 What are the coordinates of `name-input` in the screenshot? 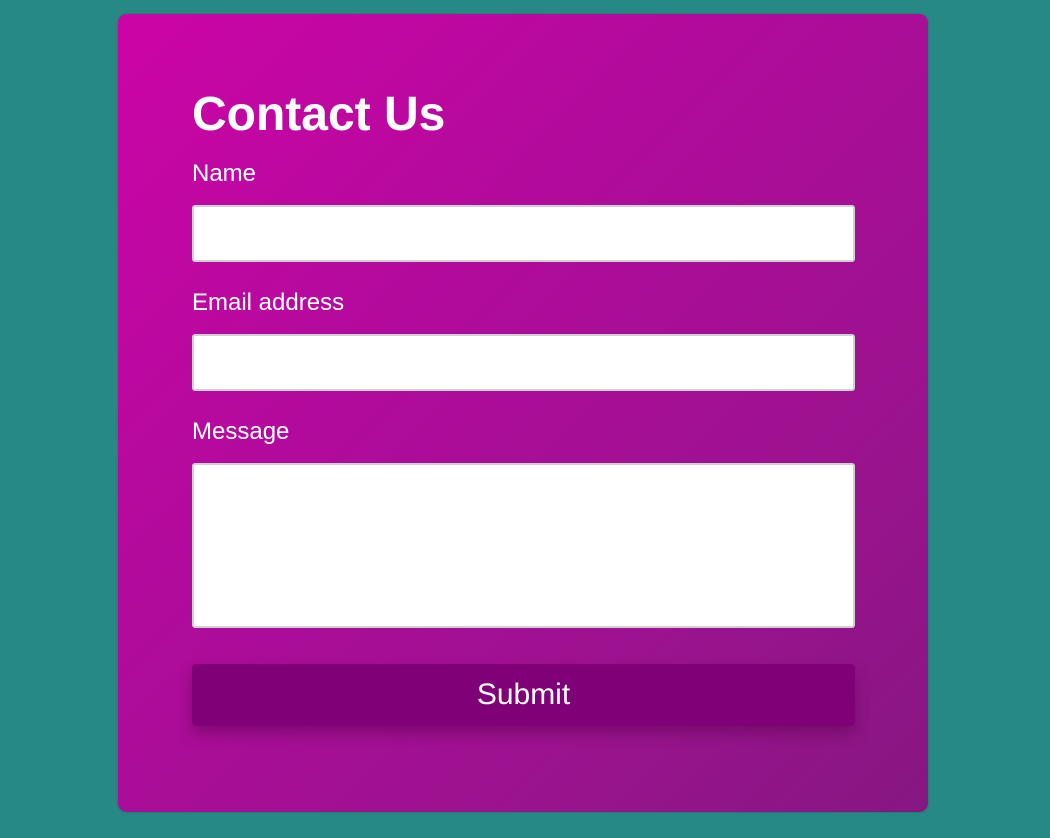 It's located at (523, 233).